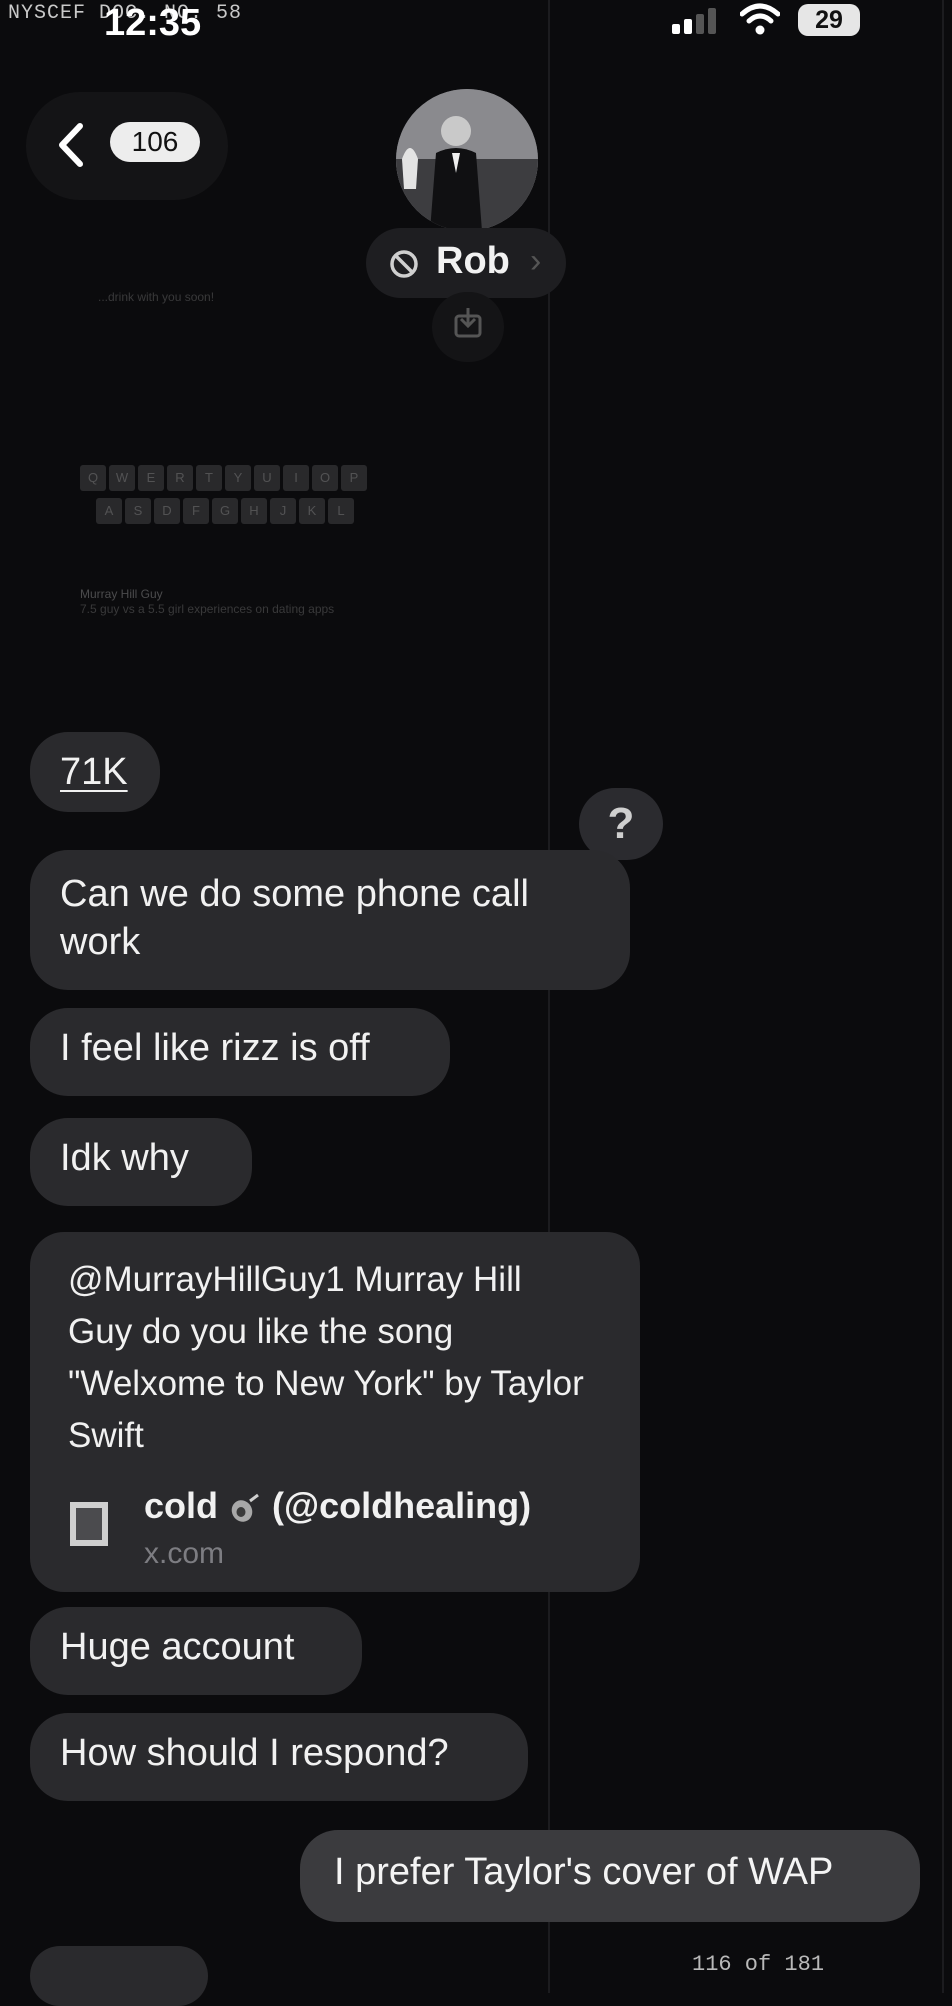  Describe the element at coordinates (758, 1964) in the screenshot. I see `page-stamp: 116 of 181` at that location.